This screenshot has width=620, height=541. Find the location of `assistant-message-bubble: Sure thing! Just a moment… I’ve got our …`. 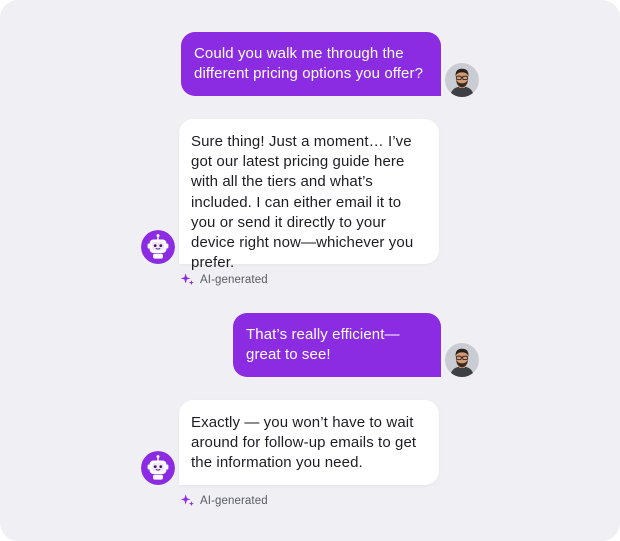

assistant-message-bubble: Sure thing! Just a moment… I’ve got our … is located at coordinates (309, 195).